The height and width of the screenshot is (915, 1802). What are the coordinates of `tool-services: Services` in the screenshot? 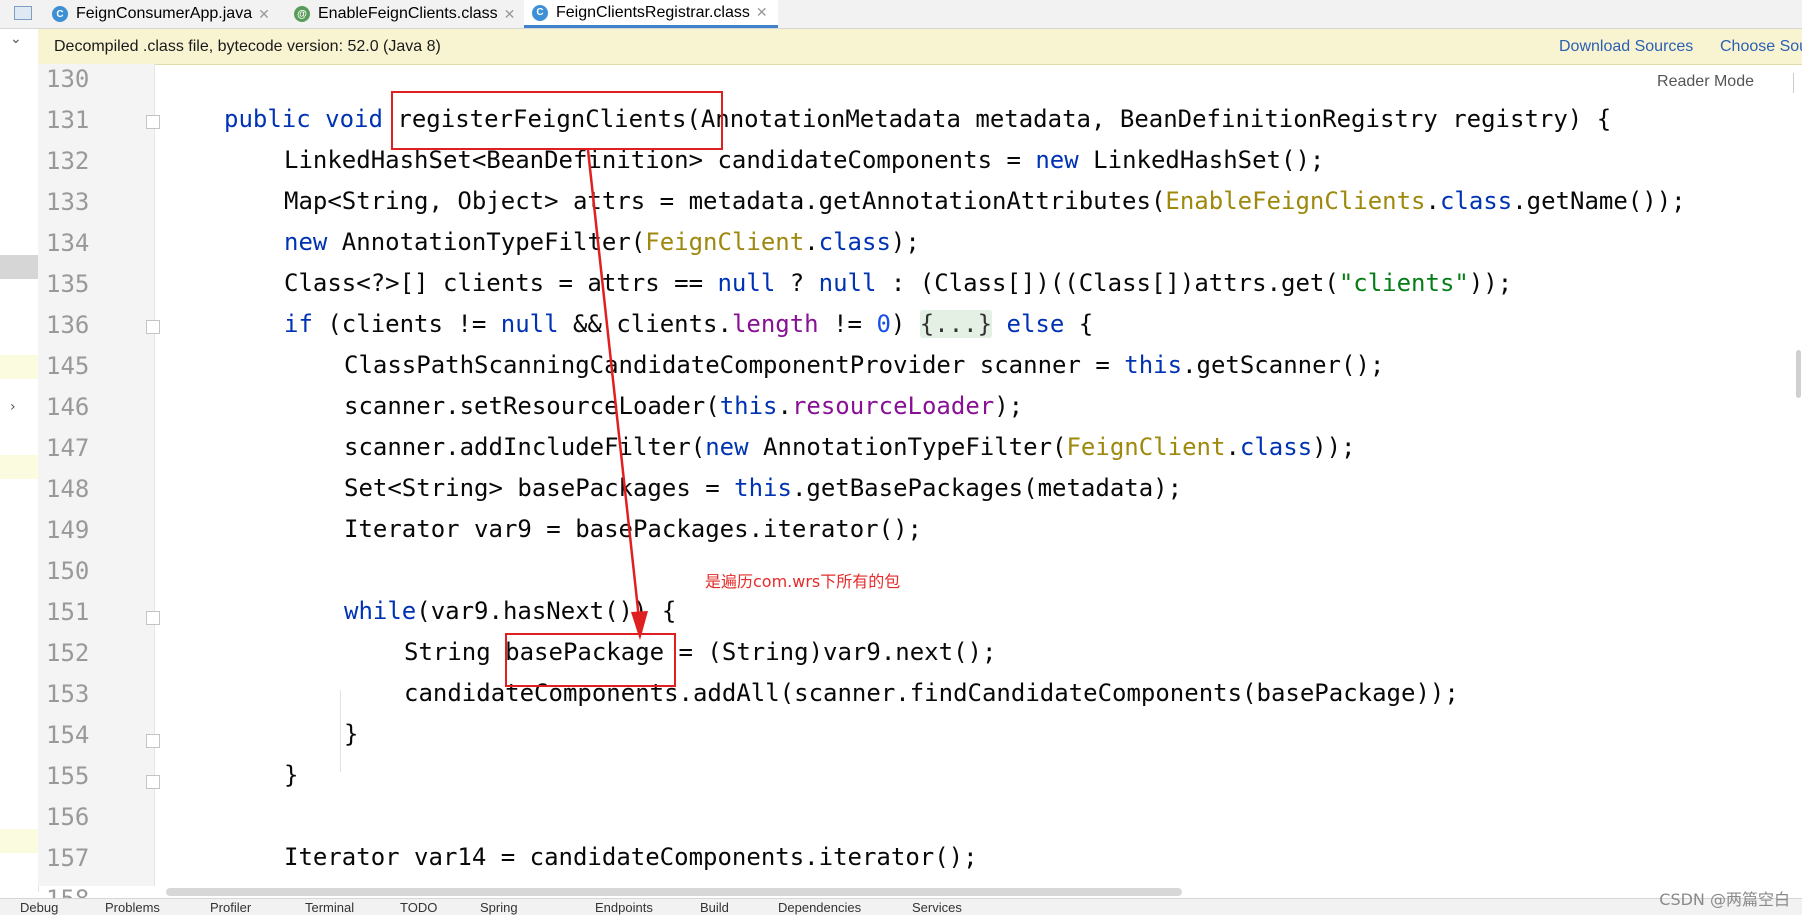 It's located at (937, 907).